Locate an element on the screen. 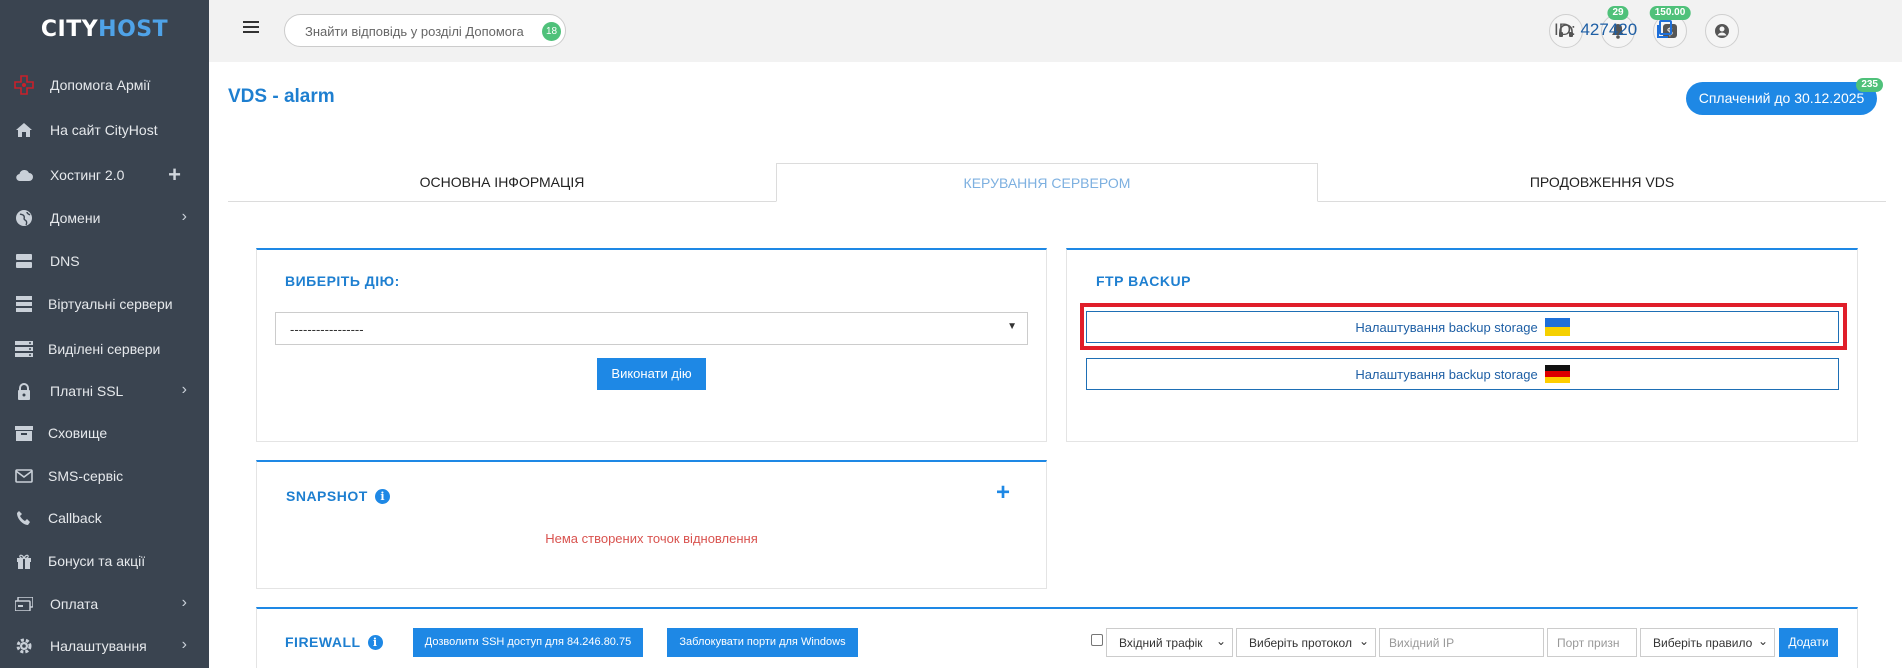  user-account-icon is located at coordinates (1722, 31).